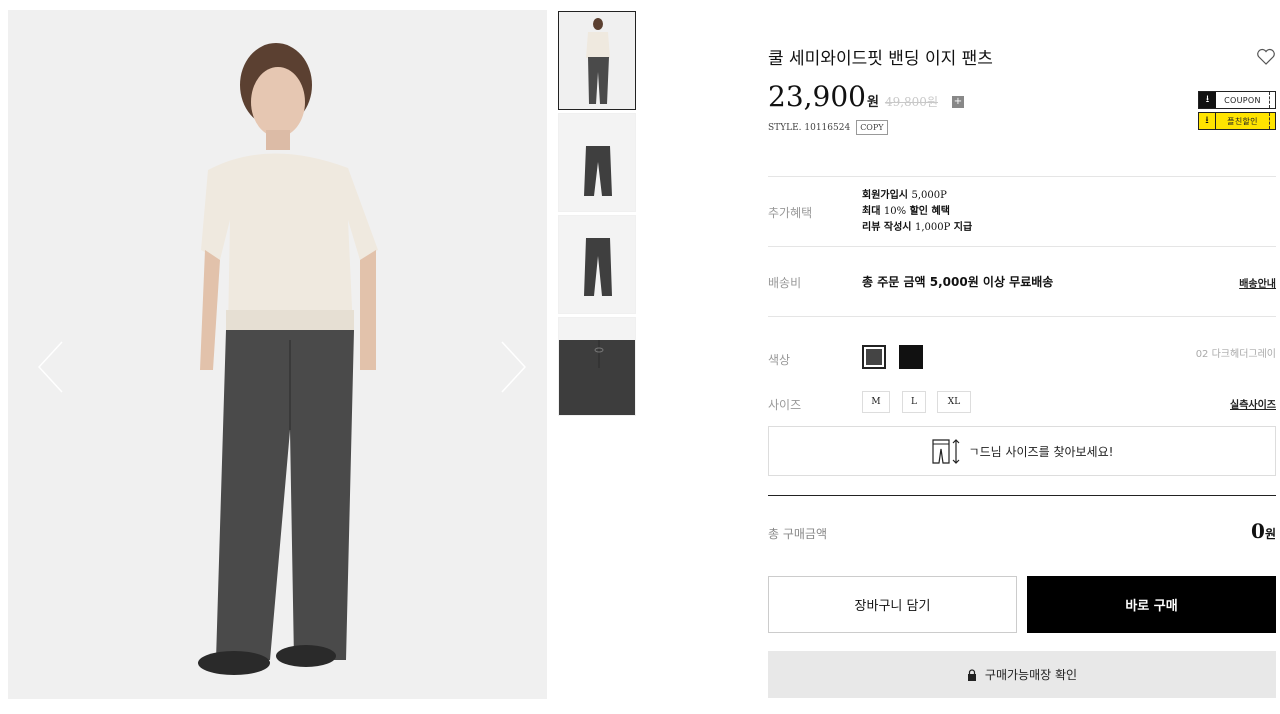 The width and height of the screenshot is (1280, 714). What do you see at coordinates (954, 402) in the screenshot?
I see `size-option-xl: XL` at bounding box center [954, 402].